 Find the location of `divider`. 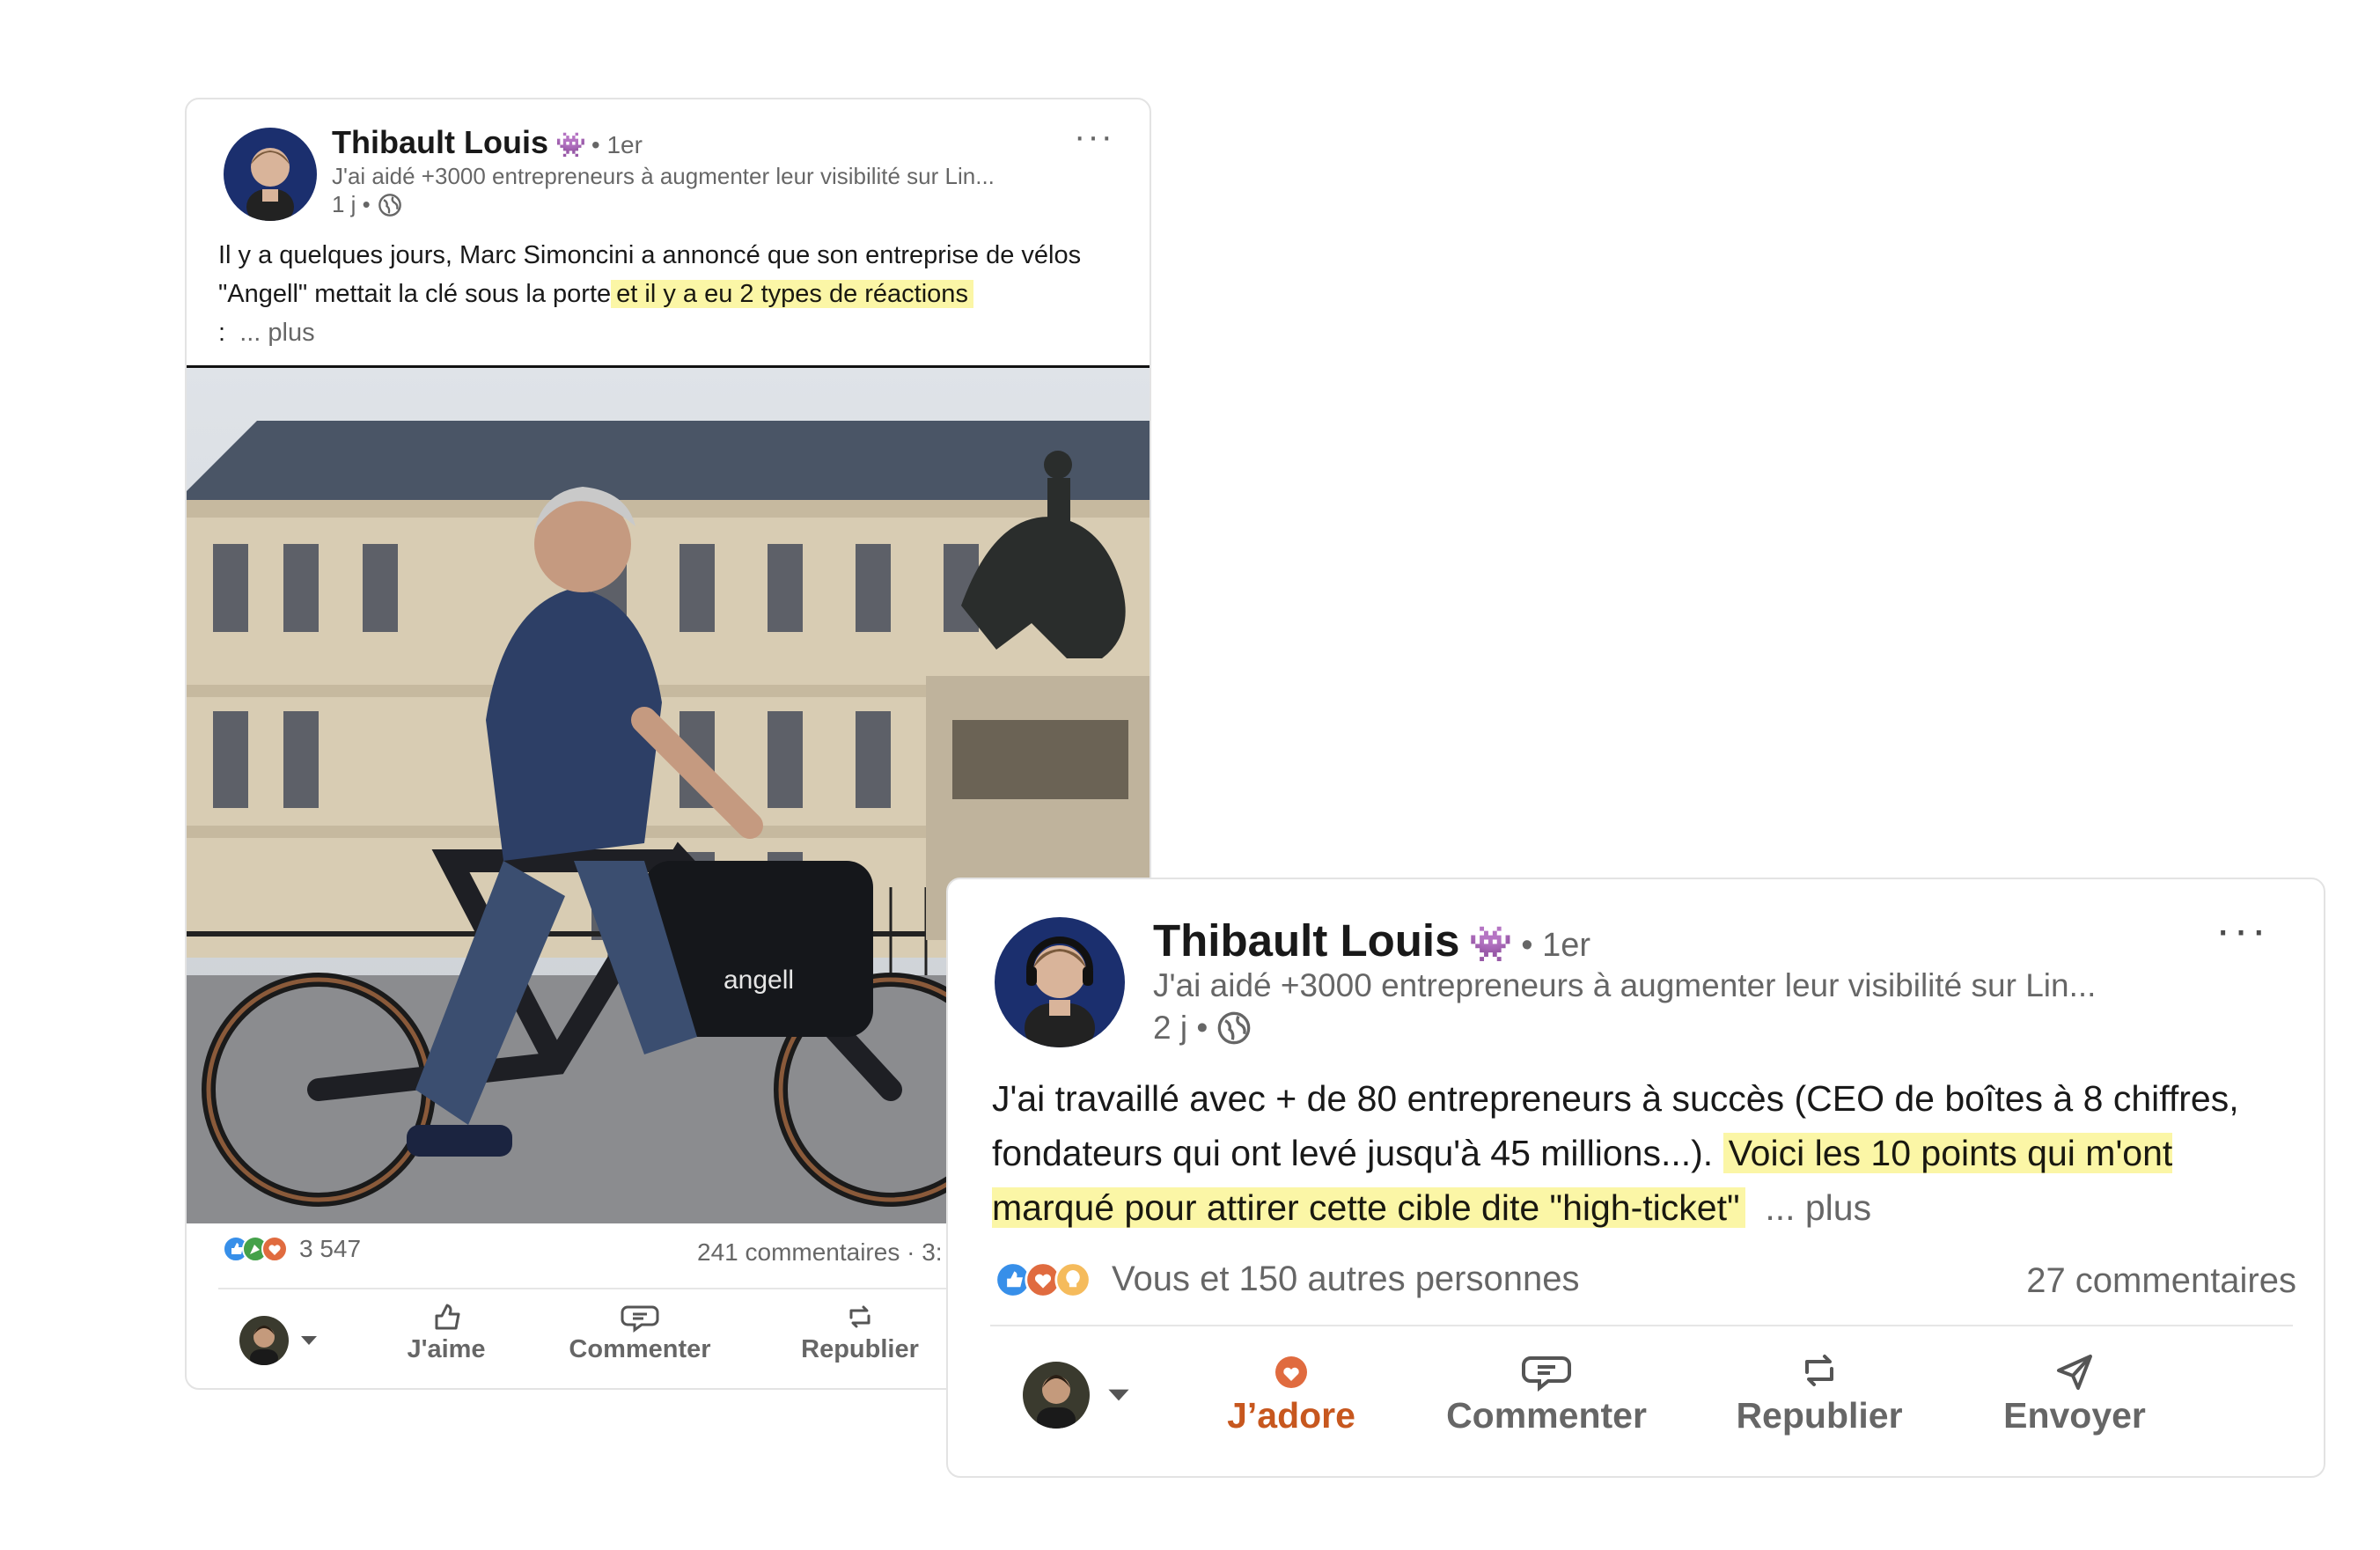

divider is located at coordinates (1641, 1325).